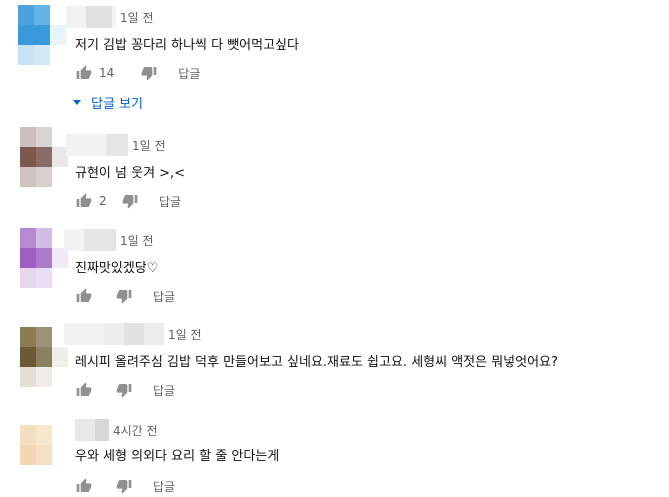  I want to click on timestamp: 4시간 전, so click(135, 430).